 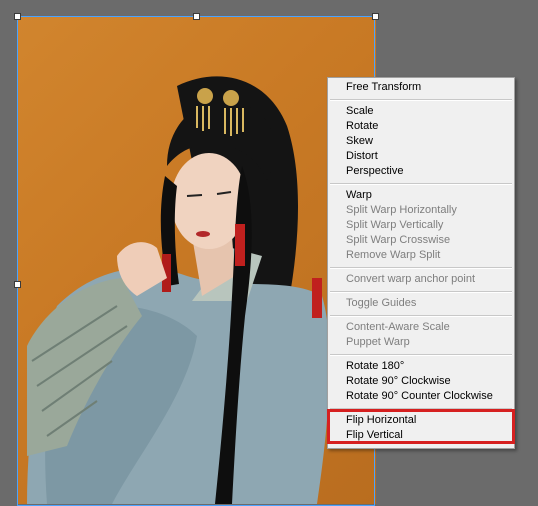 I want to click on menu-item-rotate: Rotate, so click(x=362, y=126).